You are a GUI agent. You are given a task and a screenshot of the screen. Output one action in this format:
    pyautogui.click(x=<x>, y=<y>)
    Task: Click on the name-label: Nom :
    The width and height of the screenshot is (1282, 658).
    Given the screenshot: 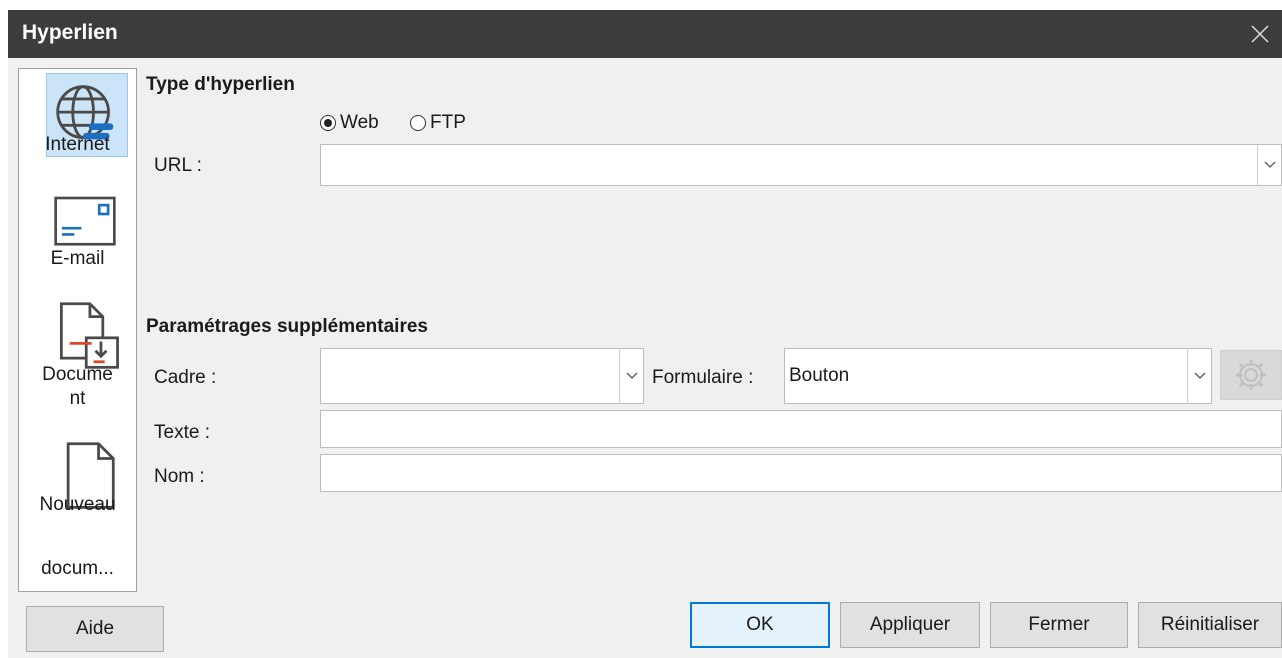 What is the action you would take?
    pyautogui.click(x=179, y=476)
    